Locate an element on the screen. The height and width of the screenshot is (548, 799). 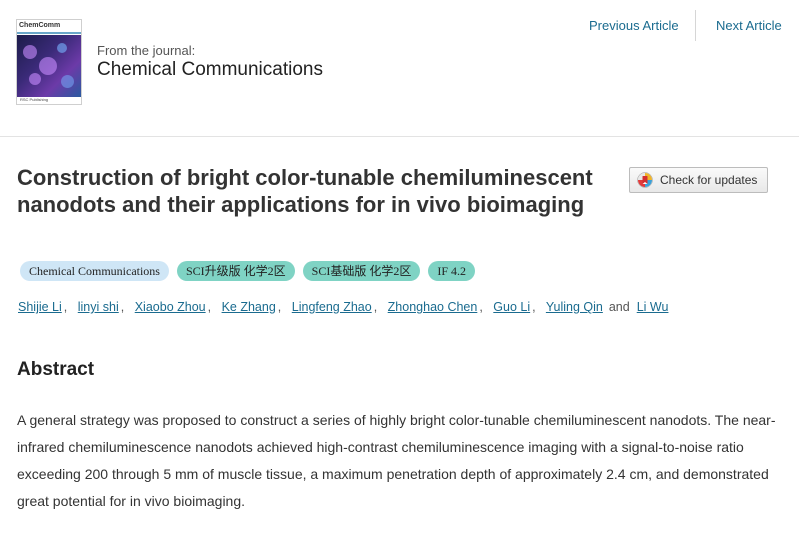
tag-impact-factor: IF 4.2 is located at coordinates (452, 271).